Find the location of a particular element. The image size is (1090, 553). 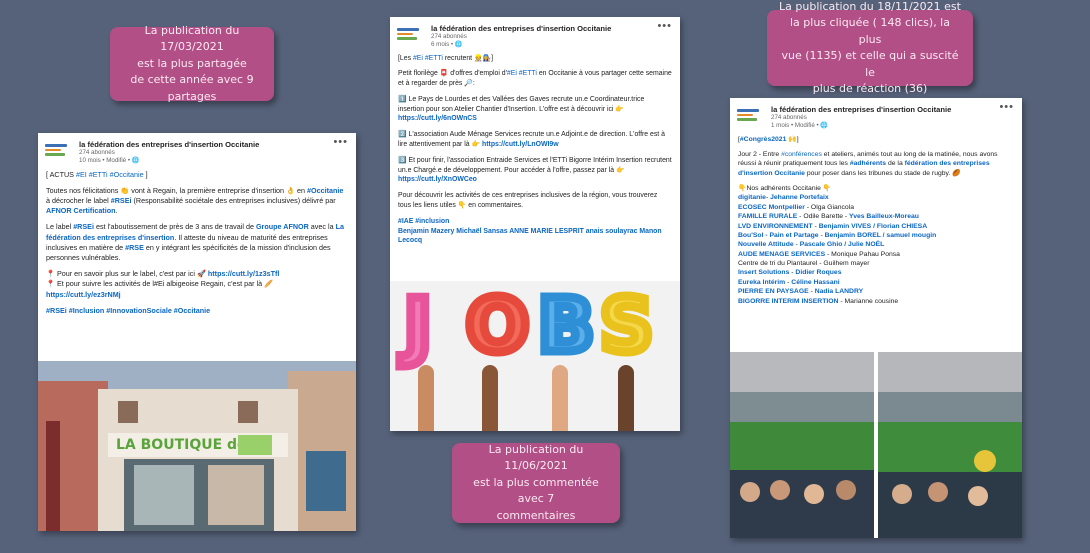

balloon-letter-j: J is located at coordinates (418, 327).